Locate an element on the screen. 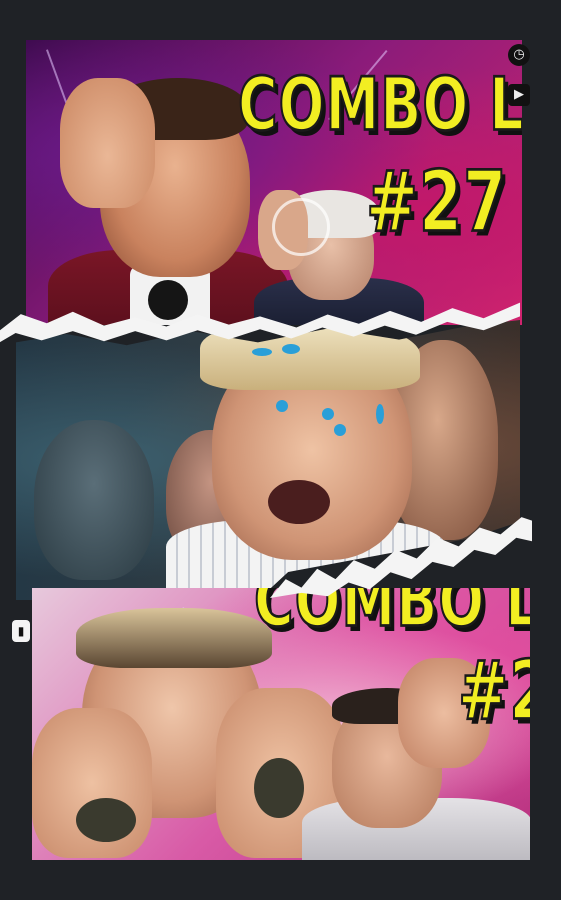 The height and width of the screenshot is (900, 561). bookmark-icon: ▮ is located at coordinates (21, 631).